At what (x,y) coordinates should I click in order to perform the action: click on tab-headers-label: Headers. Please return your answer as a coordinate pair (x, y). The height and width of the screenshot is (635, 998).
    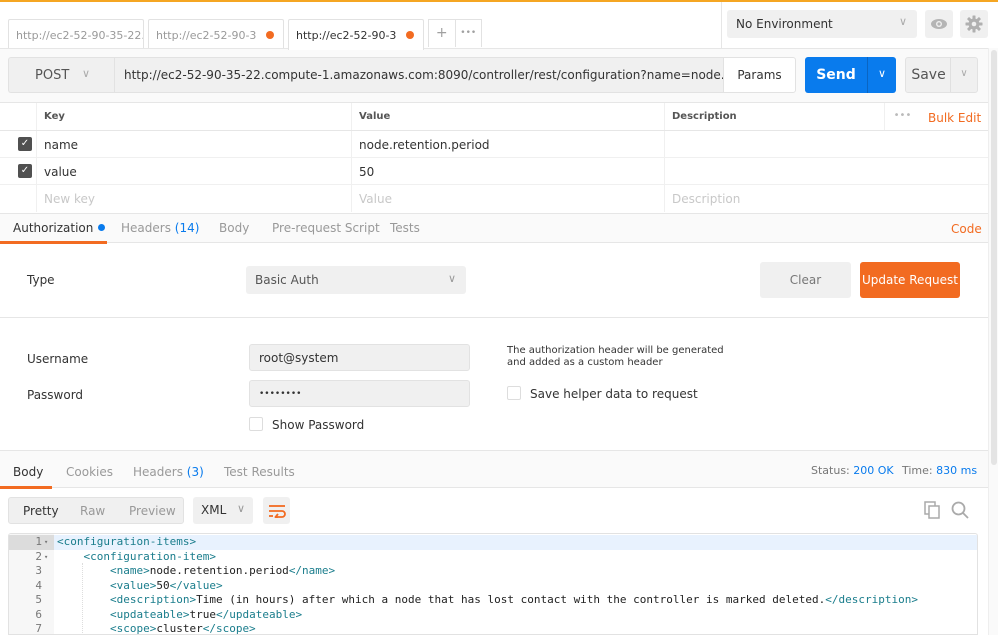
    Looking at the image, I should click on (146, 228).